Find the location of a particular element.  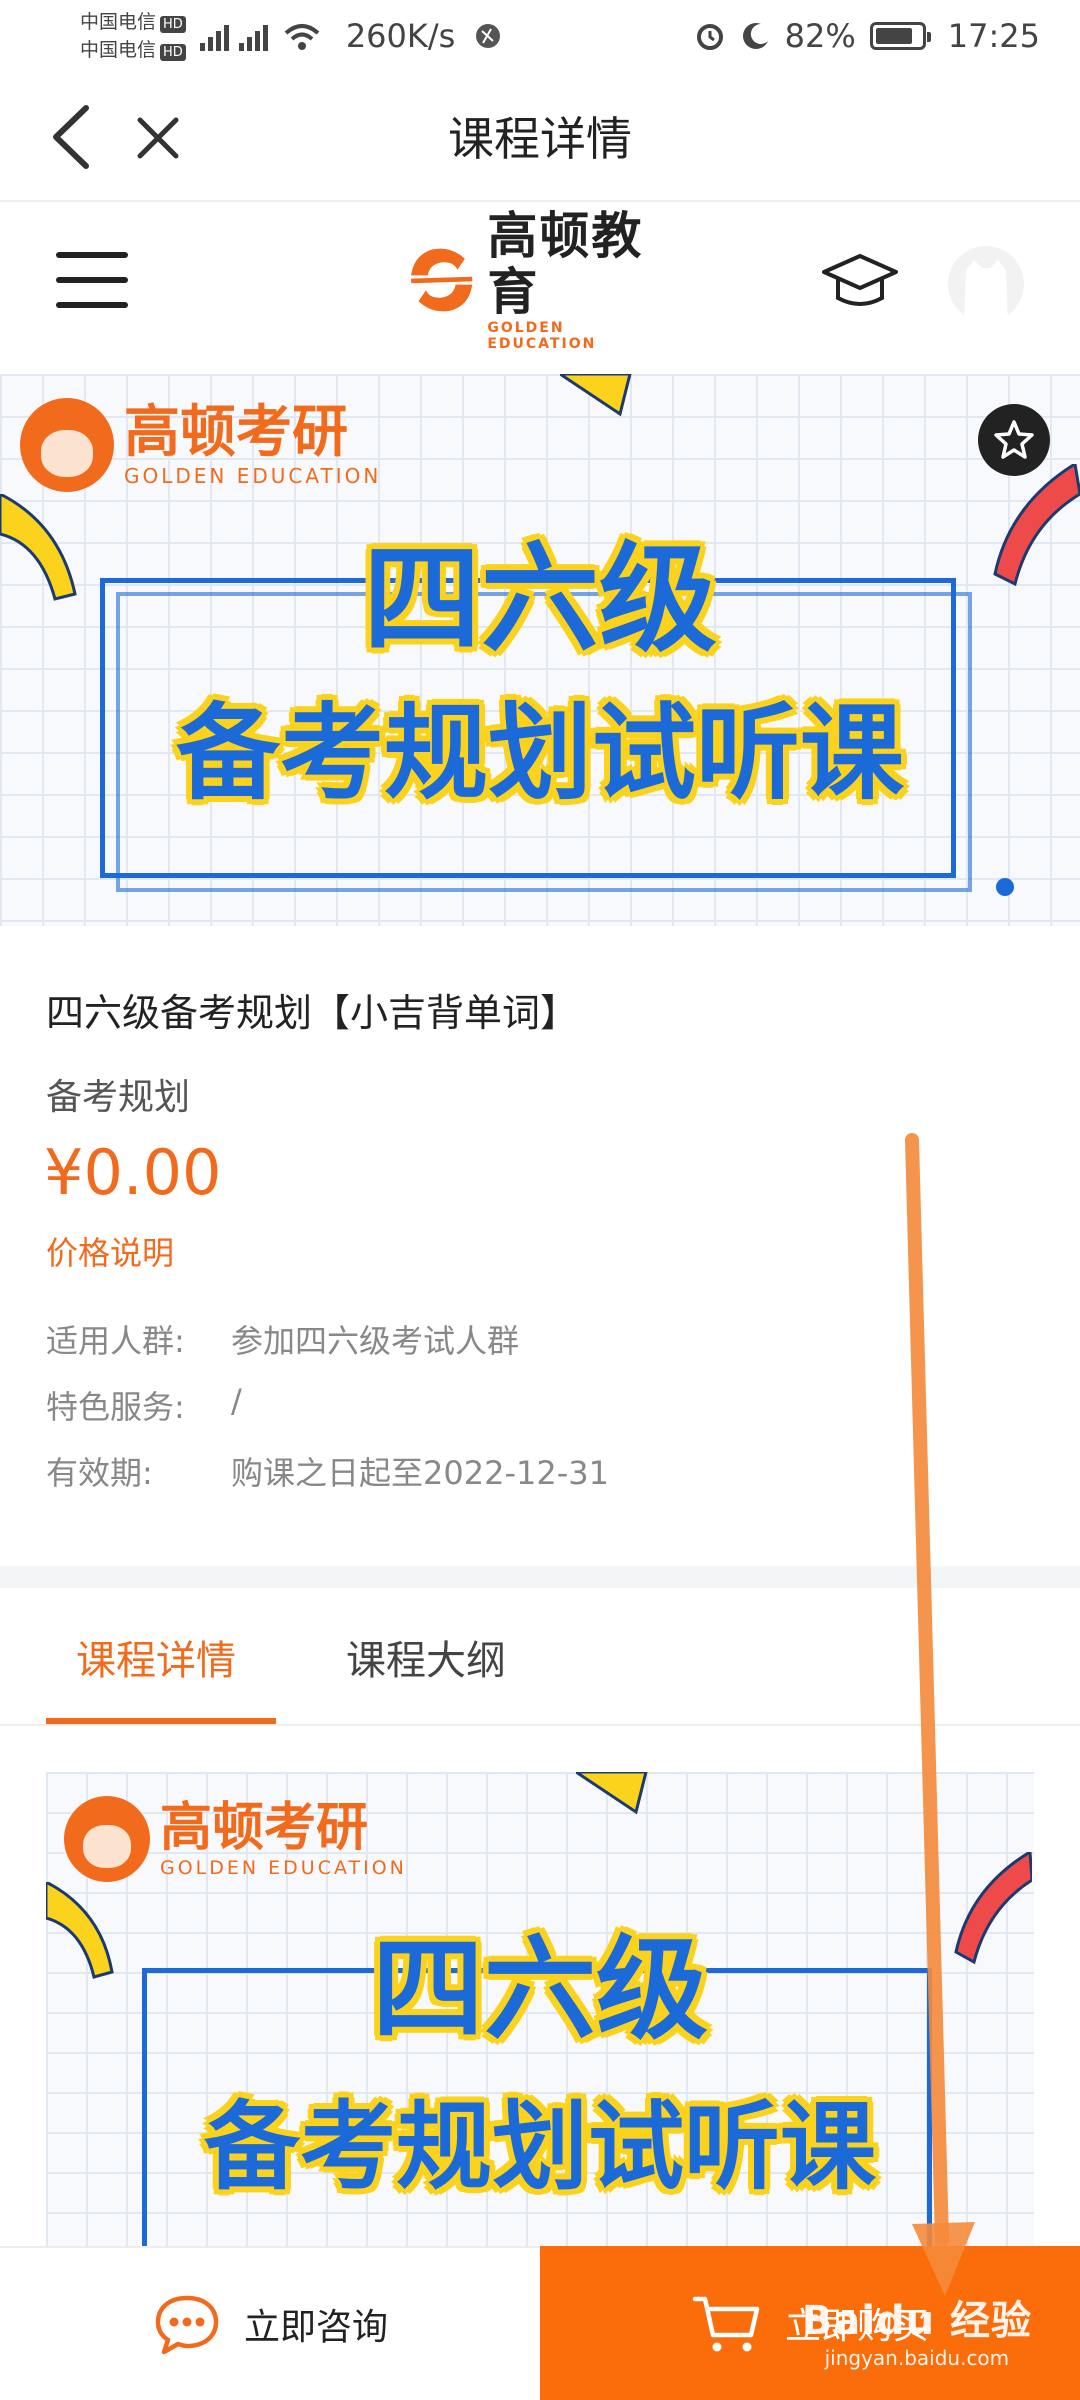

moon-icon is located at coordinates (755, 36).